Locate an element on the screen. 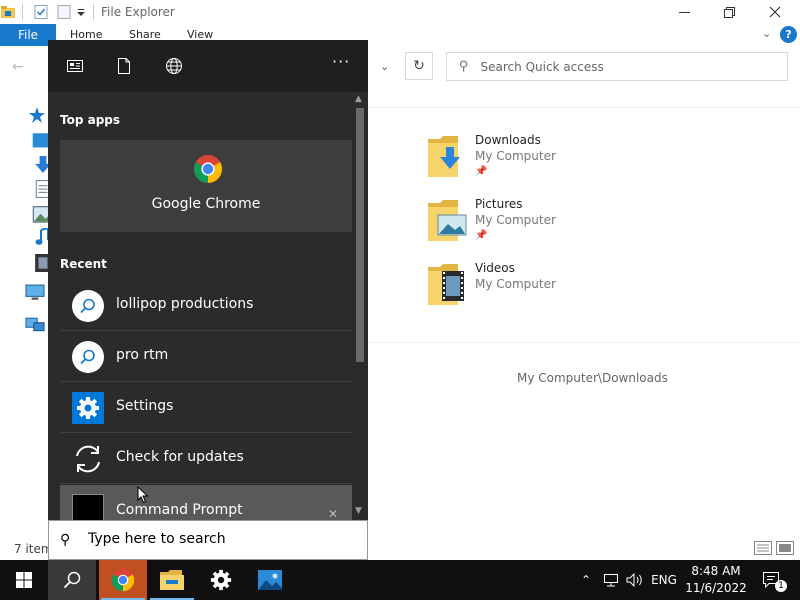  this-pc-icon is located at coordinates (35, 293).